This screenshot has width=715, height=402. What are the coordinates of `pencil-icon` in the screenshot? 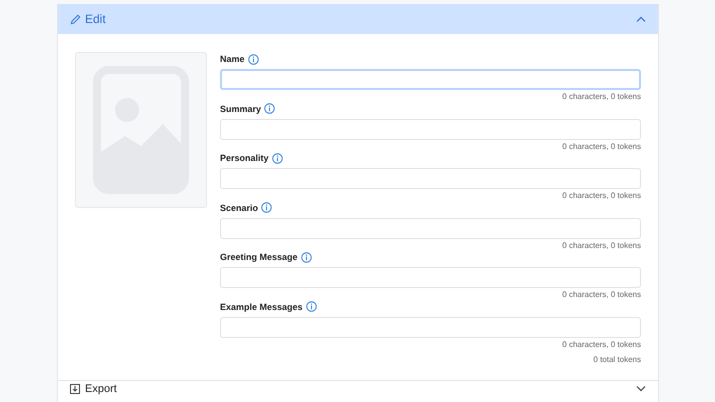 It's located at (75, 19).